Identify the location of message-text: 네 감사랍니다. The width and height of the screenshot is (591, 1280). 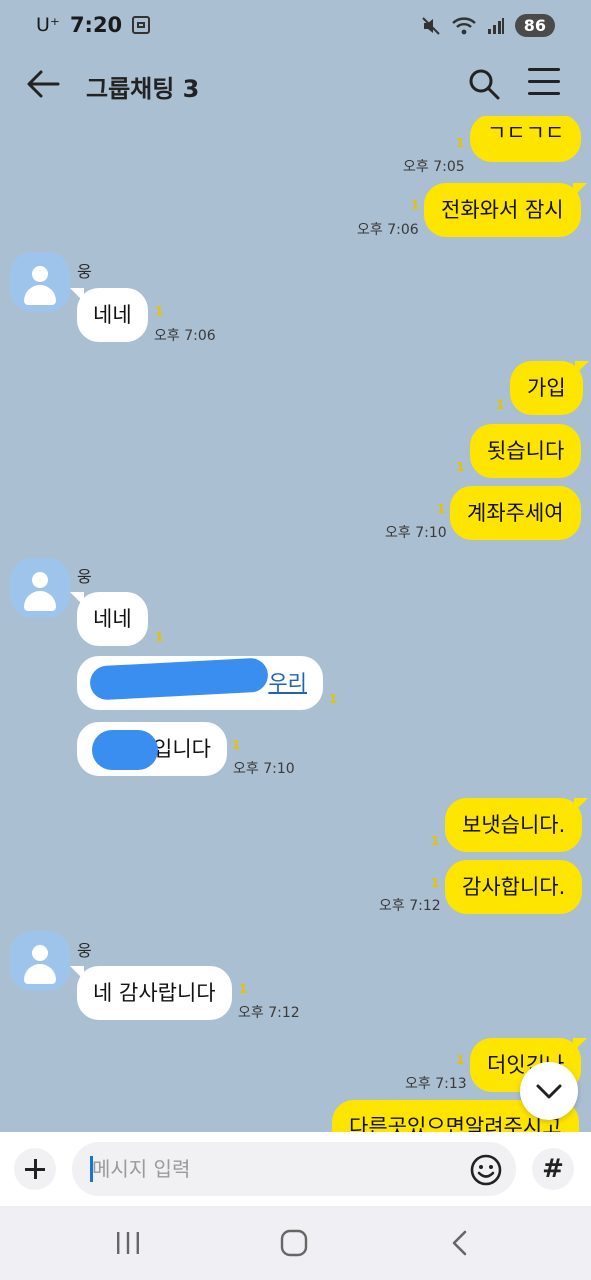
(154, 993).